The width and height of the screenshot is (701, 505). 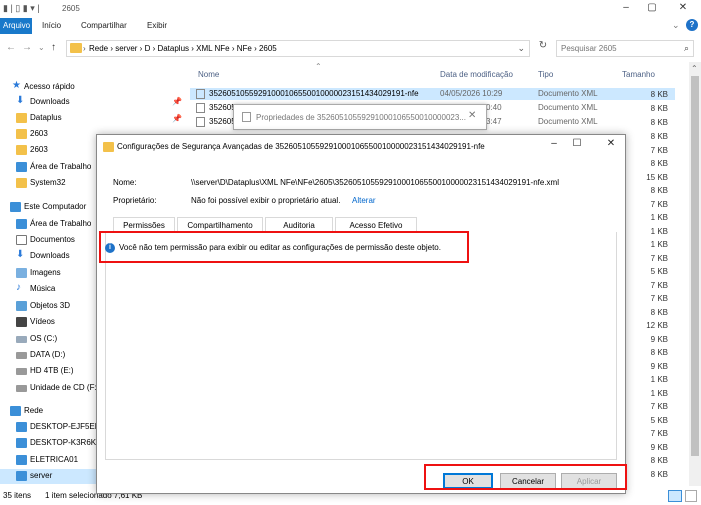 What do you see at coordinates (48, 427) in the screenshot?
I see `nav-pc-1: DESKTOP-EJF5EF9` at bounding box center [48, 427].